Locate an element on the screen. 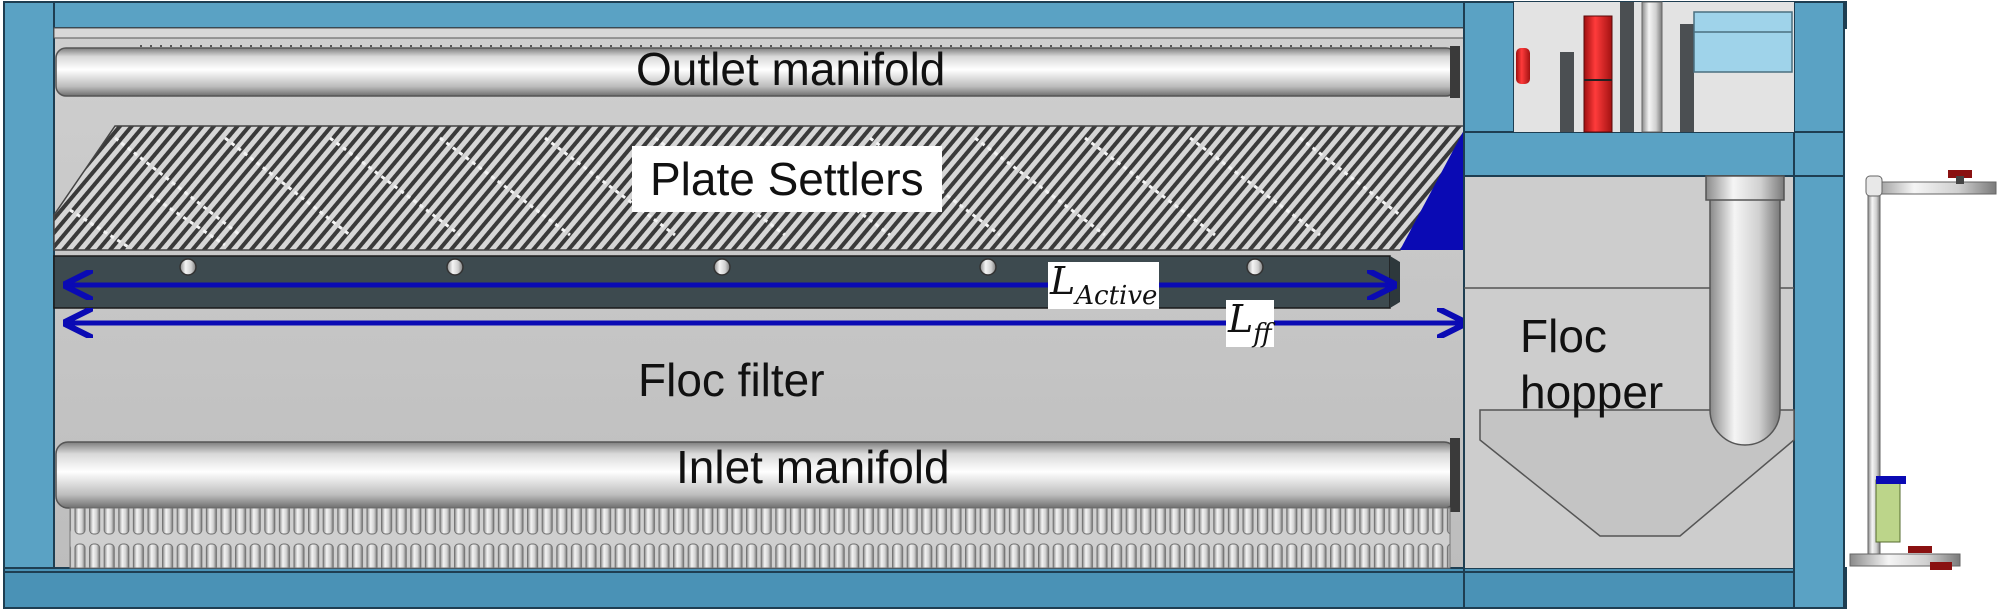 Image resolution: width=2000 pixels, height=611 pixels. floc-hopper-label-line2: hopper is located at coordinates (1592, 392).